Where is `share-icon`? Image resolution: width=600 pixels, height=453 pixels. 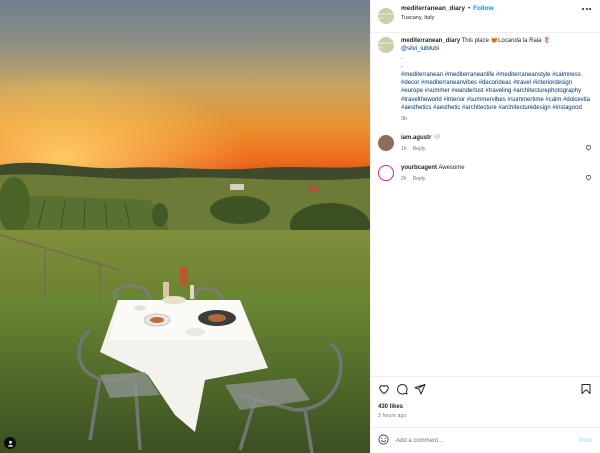 share-icon is located at coordinates (420, 391).